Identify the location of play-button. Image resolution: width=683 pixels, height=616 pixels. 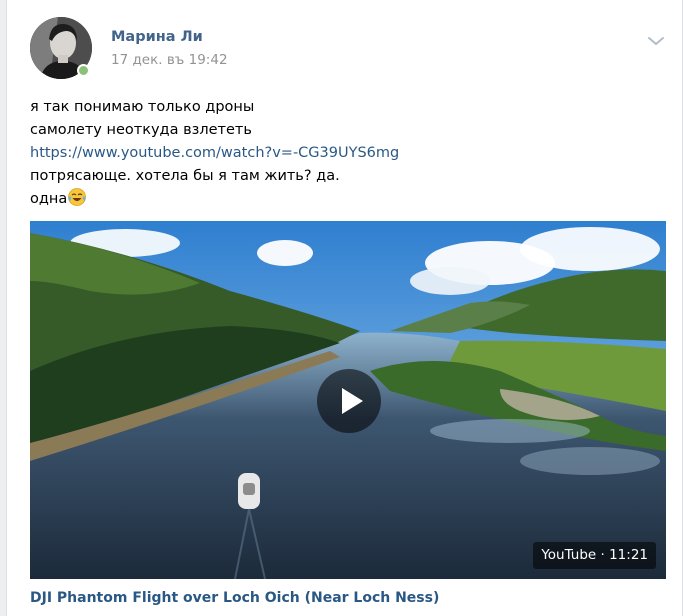
(349, 401).